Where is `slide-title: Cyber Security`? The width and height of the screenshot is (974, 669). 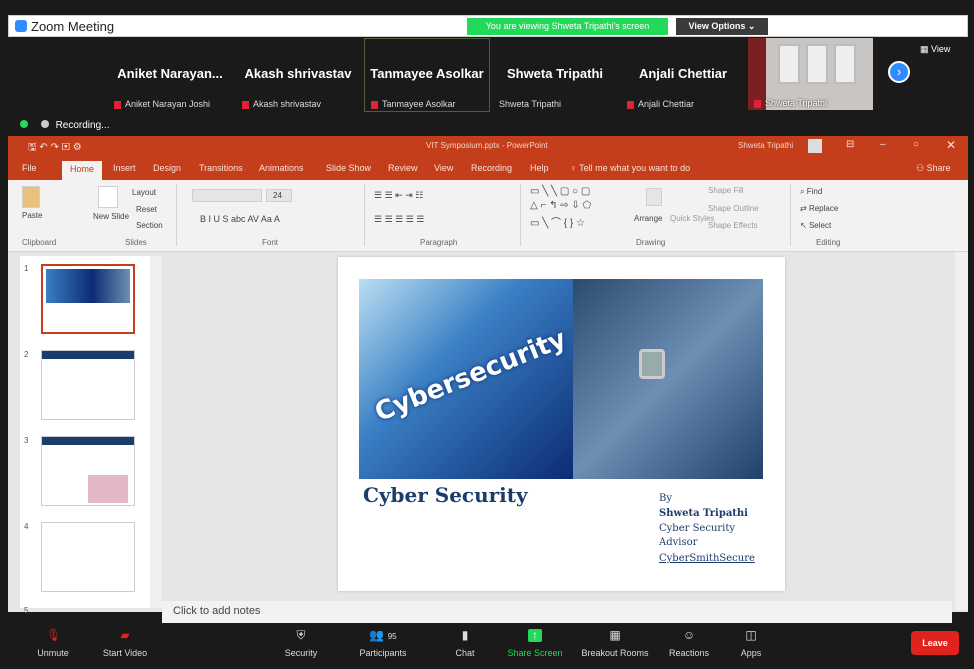 slide-title: Cyber Security is located at coordinates (445, 495).